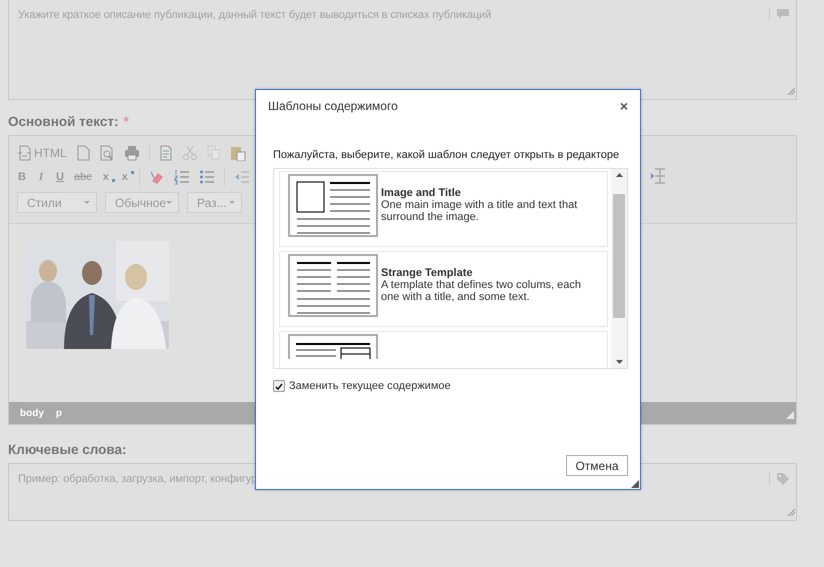 The width and height of the screenshot is (824, 567). What do you see at coordinates (333, 106) in the screenshot?
I see `dialog-title: Шаблоны содержимого` at bounding box center [333, 106].